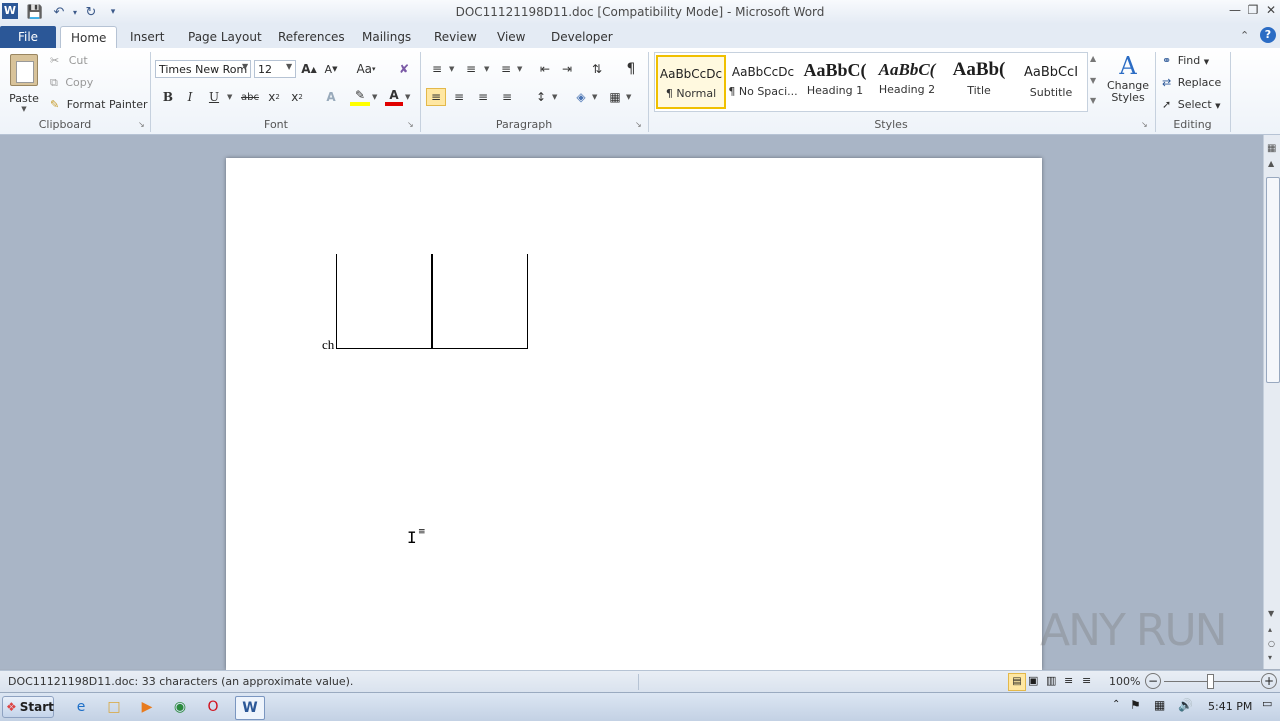 Image resolution: width=1280 pixels, height=721 pixels. Describe the element at coordinates (147, 707) in the screenshot. I see `media-player-icon: ▶` at that location.